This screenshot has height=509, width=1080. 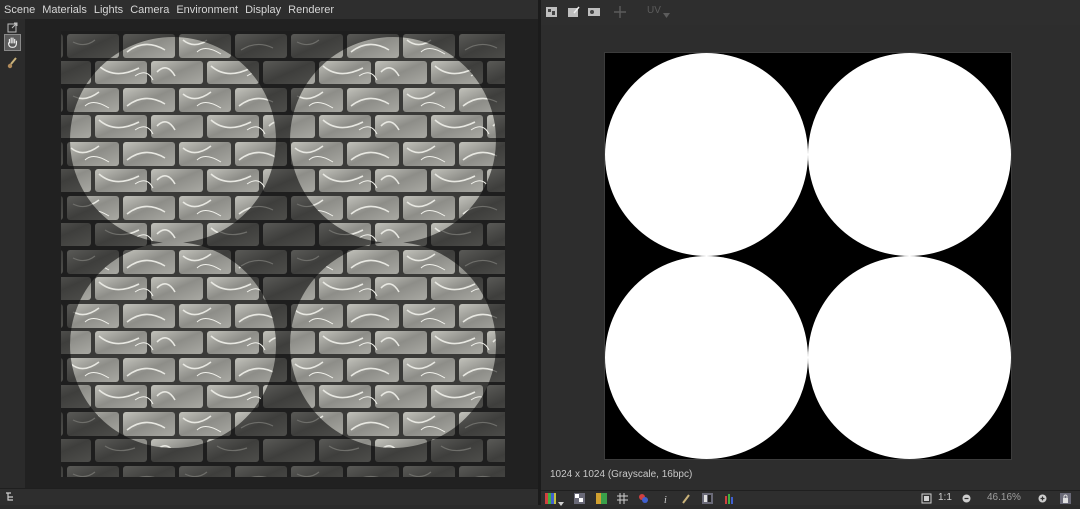 I want to click on hand-pan-icon, so click(x=12, y=42).